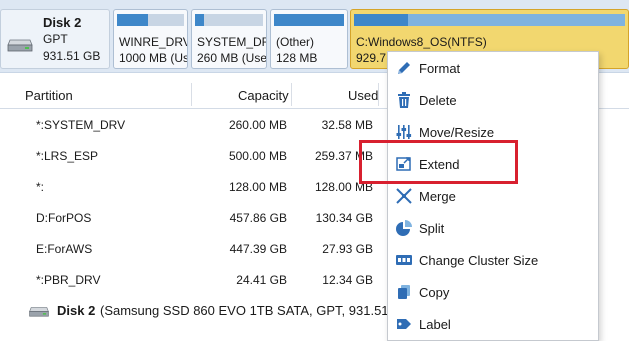 The height and width of the screenshot is (341, 629). What do you see at coordinates (297, 58) in the screenshot?
I see `partition-size: 128 MB` at bounding box center [297, 58].